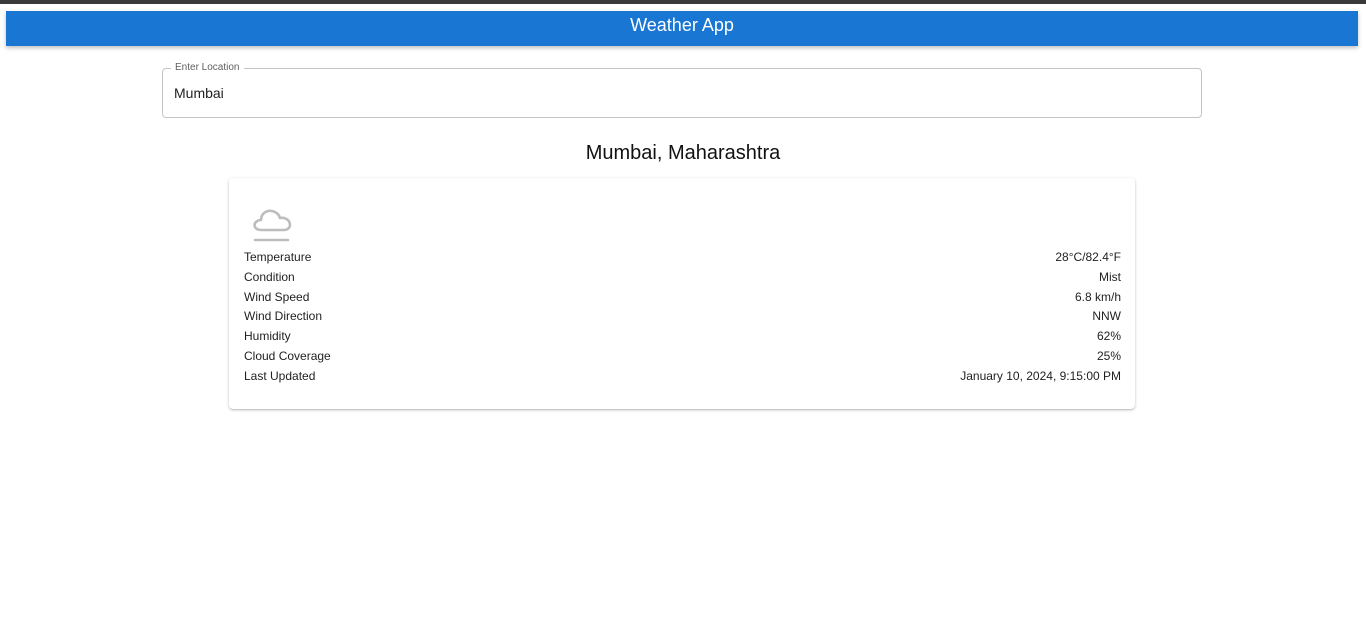  What do you see at coordinates (682, 24) in the screenshot?
I see `app-title: Weather App` at bounding box center [682, 24].